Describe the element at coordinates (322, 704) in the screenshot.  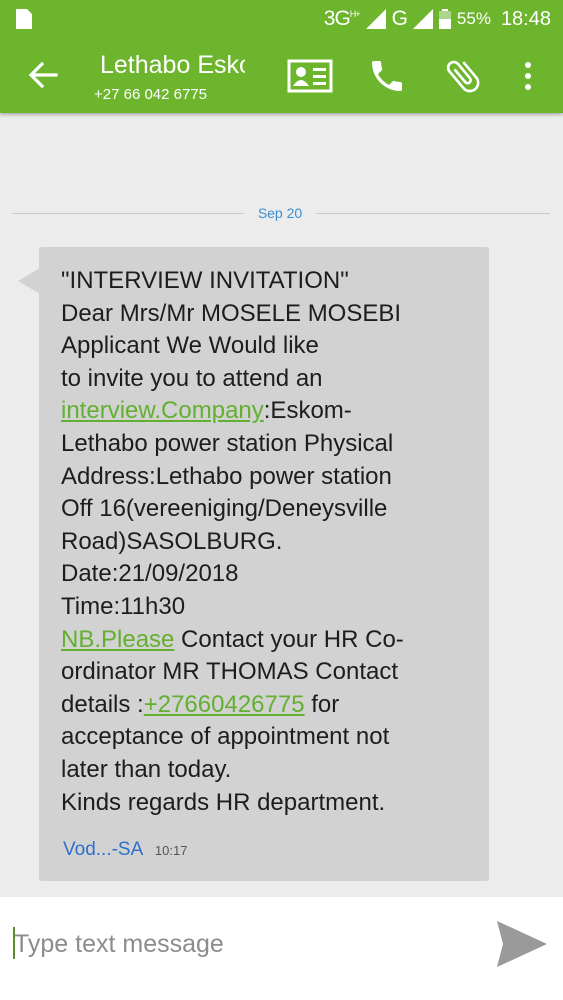
I see `message-text: for` at that location.